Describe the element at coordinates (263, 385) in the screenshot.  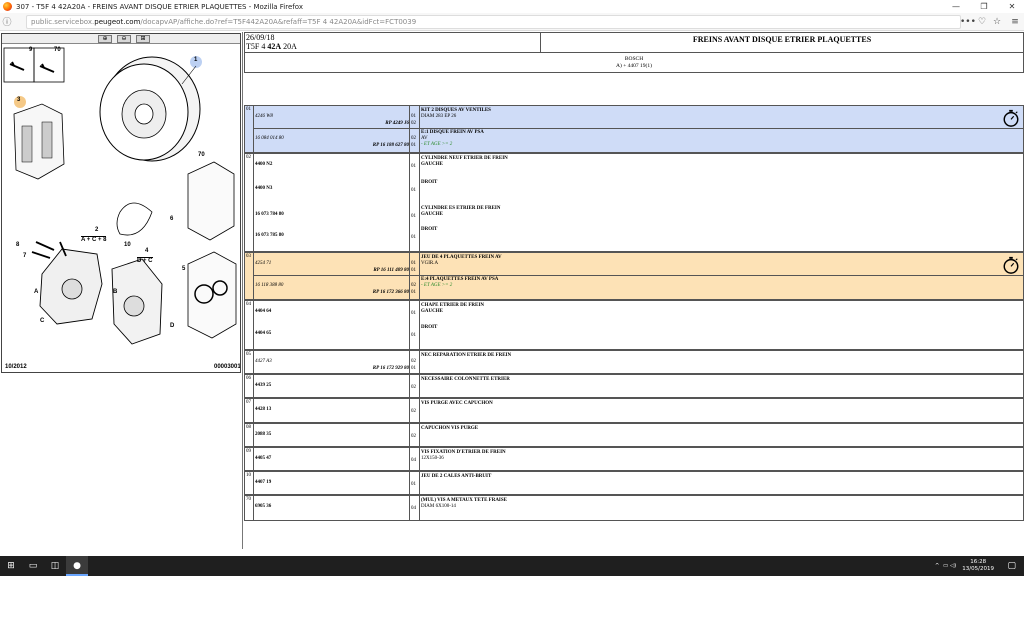
I see `part-reference: 4439 25` at that location.